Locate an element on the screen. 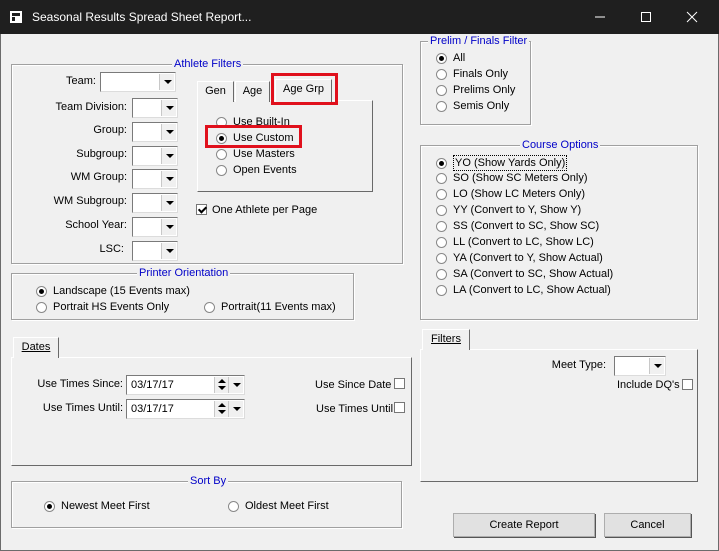  course-options-legend: Course Options is located at coordinates (560, 145).